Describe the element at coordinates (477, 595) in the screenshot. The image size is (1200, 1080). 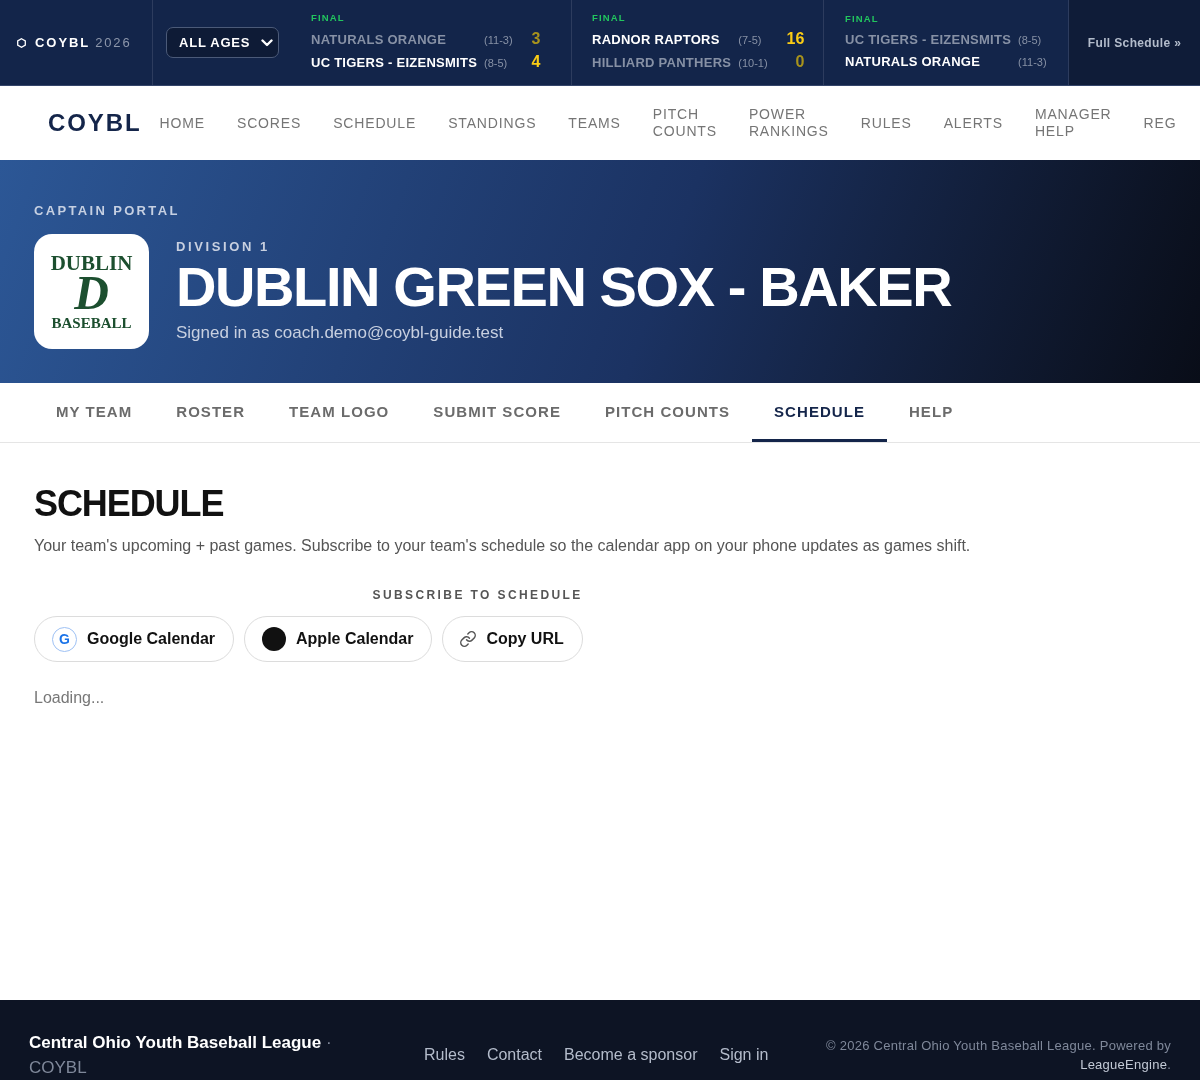
I see `subscribe-label: SUBSCRIBE TO SCHEDULE` at that location.